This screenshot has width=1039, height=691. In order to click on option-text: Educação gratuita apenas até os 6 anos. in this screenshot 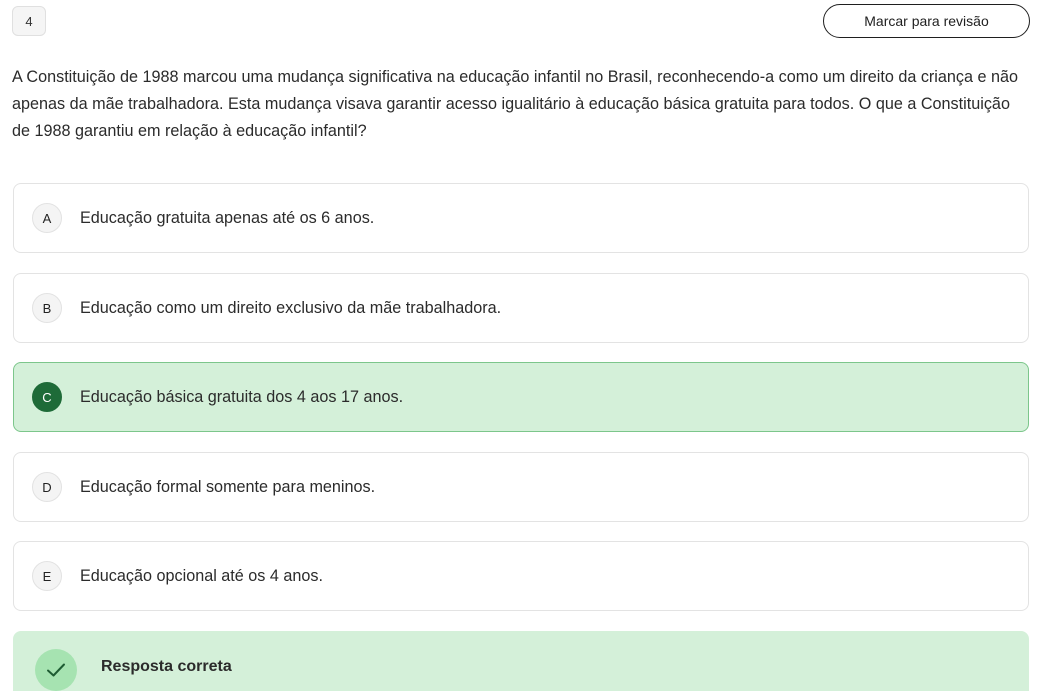, I will do `click(227, 217)`.